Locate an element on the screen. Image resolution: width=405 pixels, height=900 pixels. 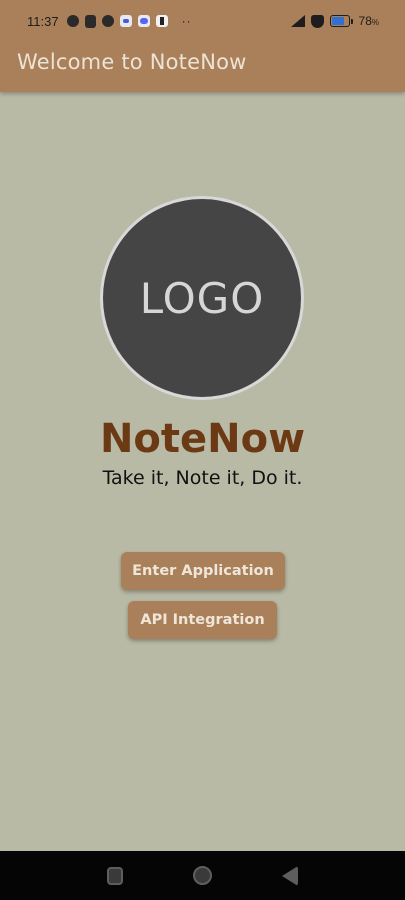
more-notifications-icon: ·· is located at coordinates (186, 21).